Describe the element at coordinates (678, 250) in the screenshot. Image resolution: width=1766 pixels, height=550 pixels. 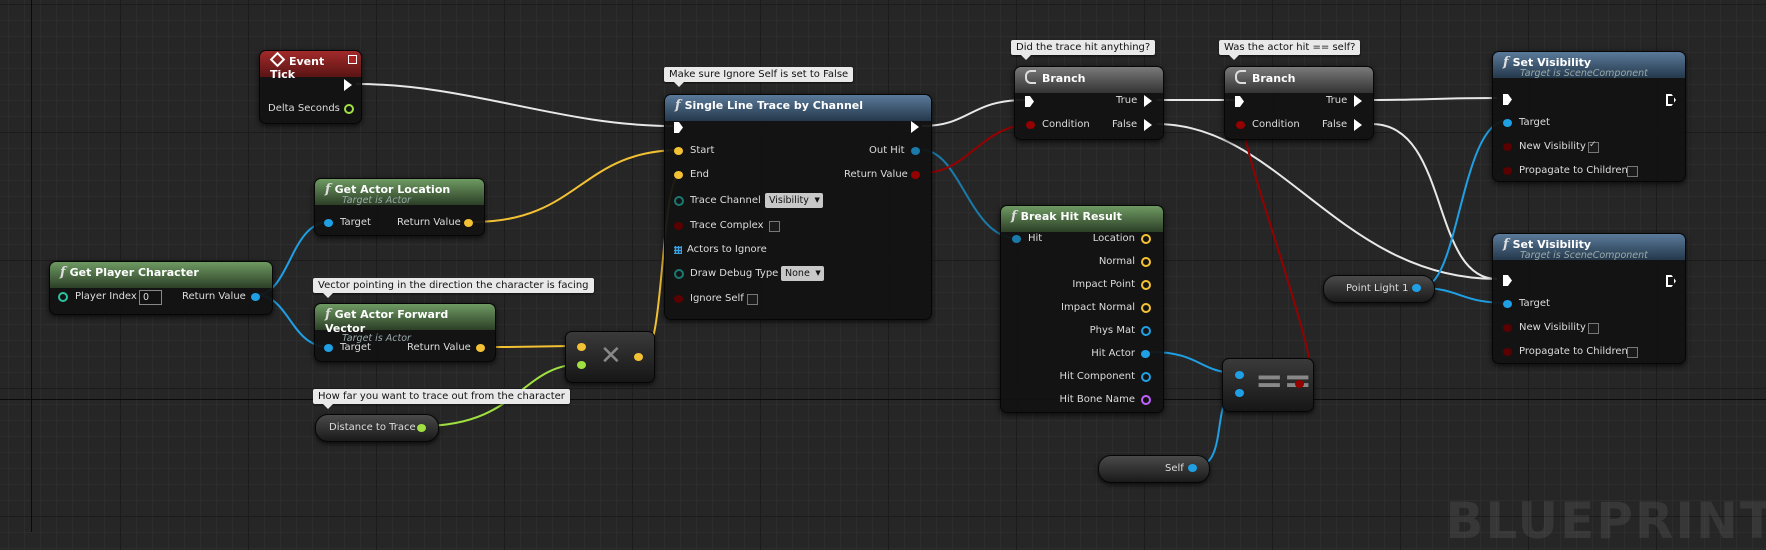
I see `array-pin-icon` at that location.